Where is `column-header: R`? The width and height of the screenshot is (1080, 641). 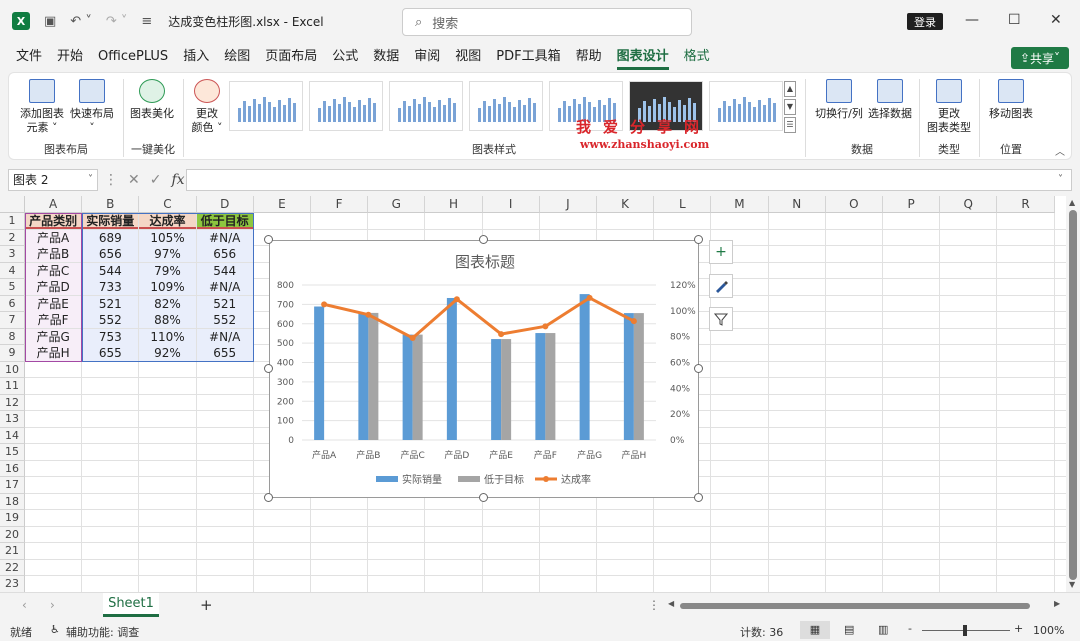
column-header: R is located at coordinates (1026, 204).